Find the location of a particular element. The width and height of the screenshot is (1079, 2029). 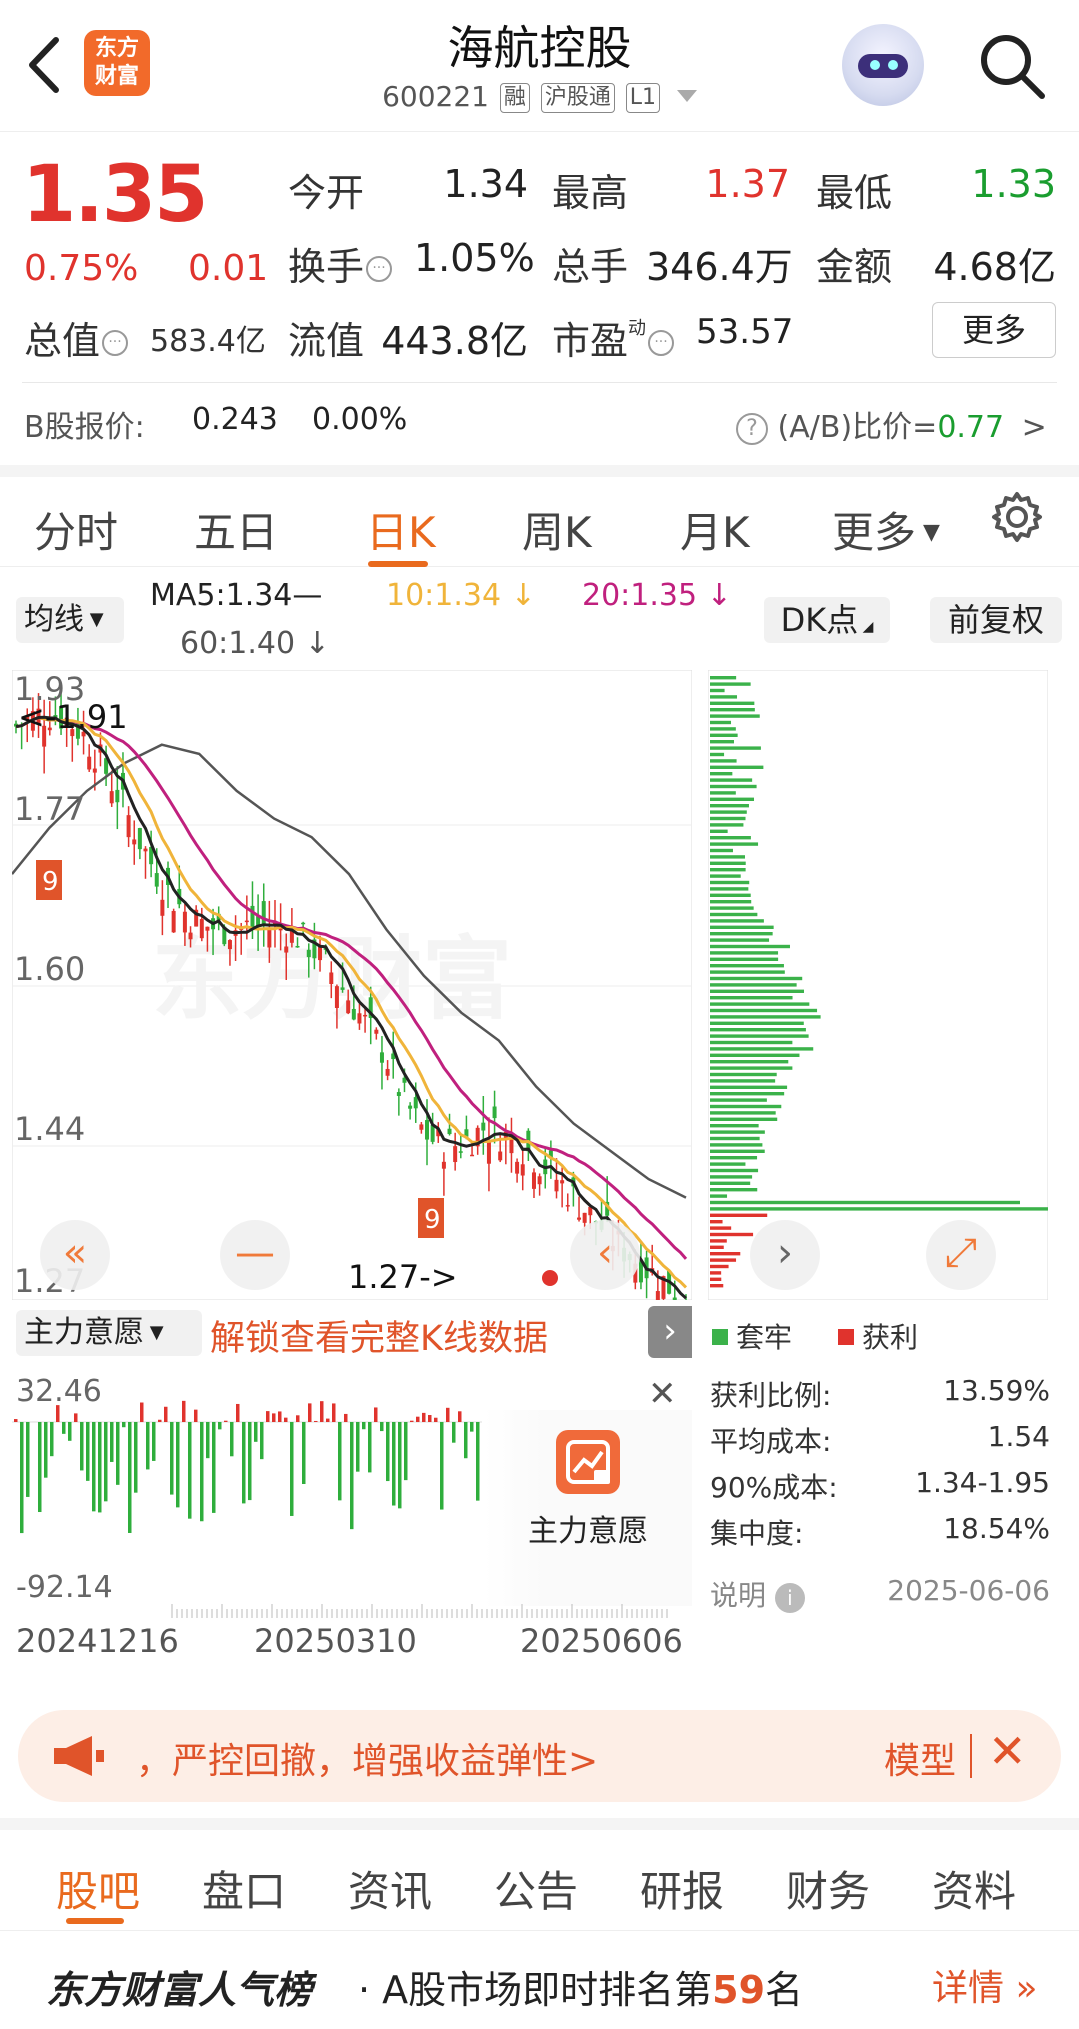

chip-note: 说明 i 2025-06-06 is located at coordinates (880, 1594).